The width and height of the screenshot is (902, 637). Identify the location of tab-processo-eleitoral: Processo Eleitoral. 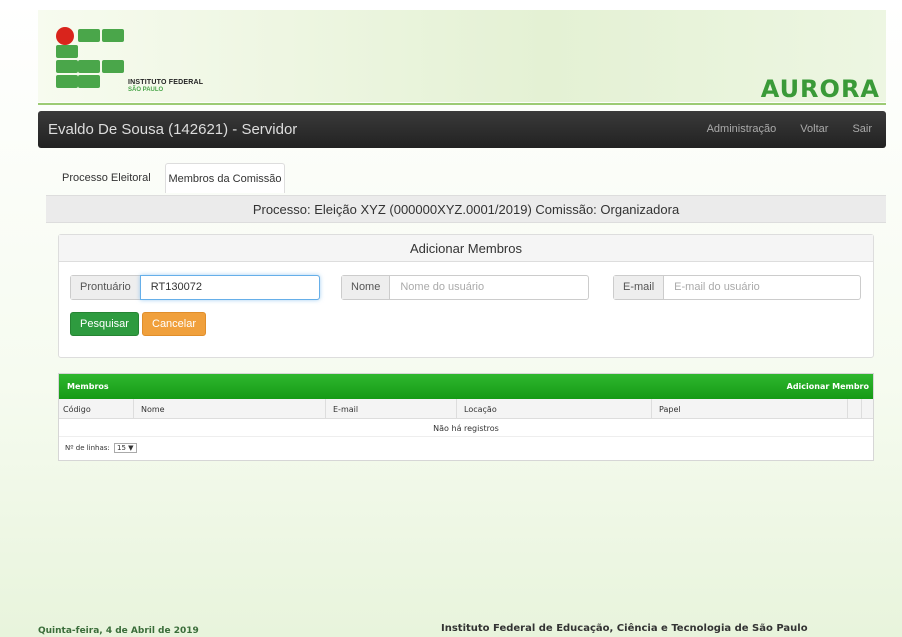
(106, 178).